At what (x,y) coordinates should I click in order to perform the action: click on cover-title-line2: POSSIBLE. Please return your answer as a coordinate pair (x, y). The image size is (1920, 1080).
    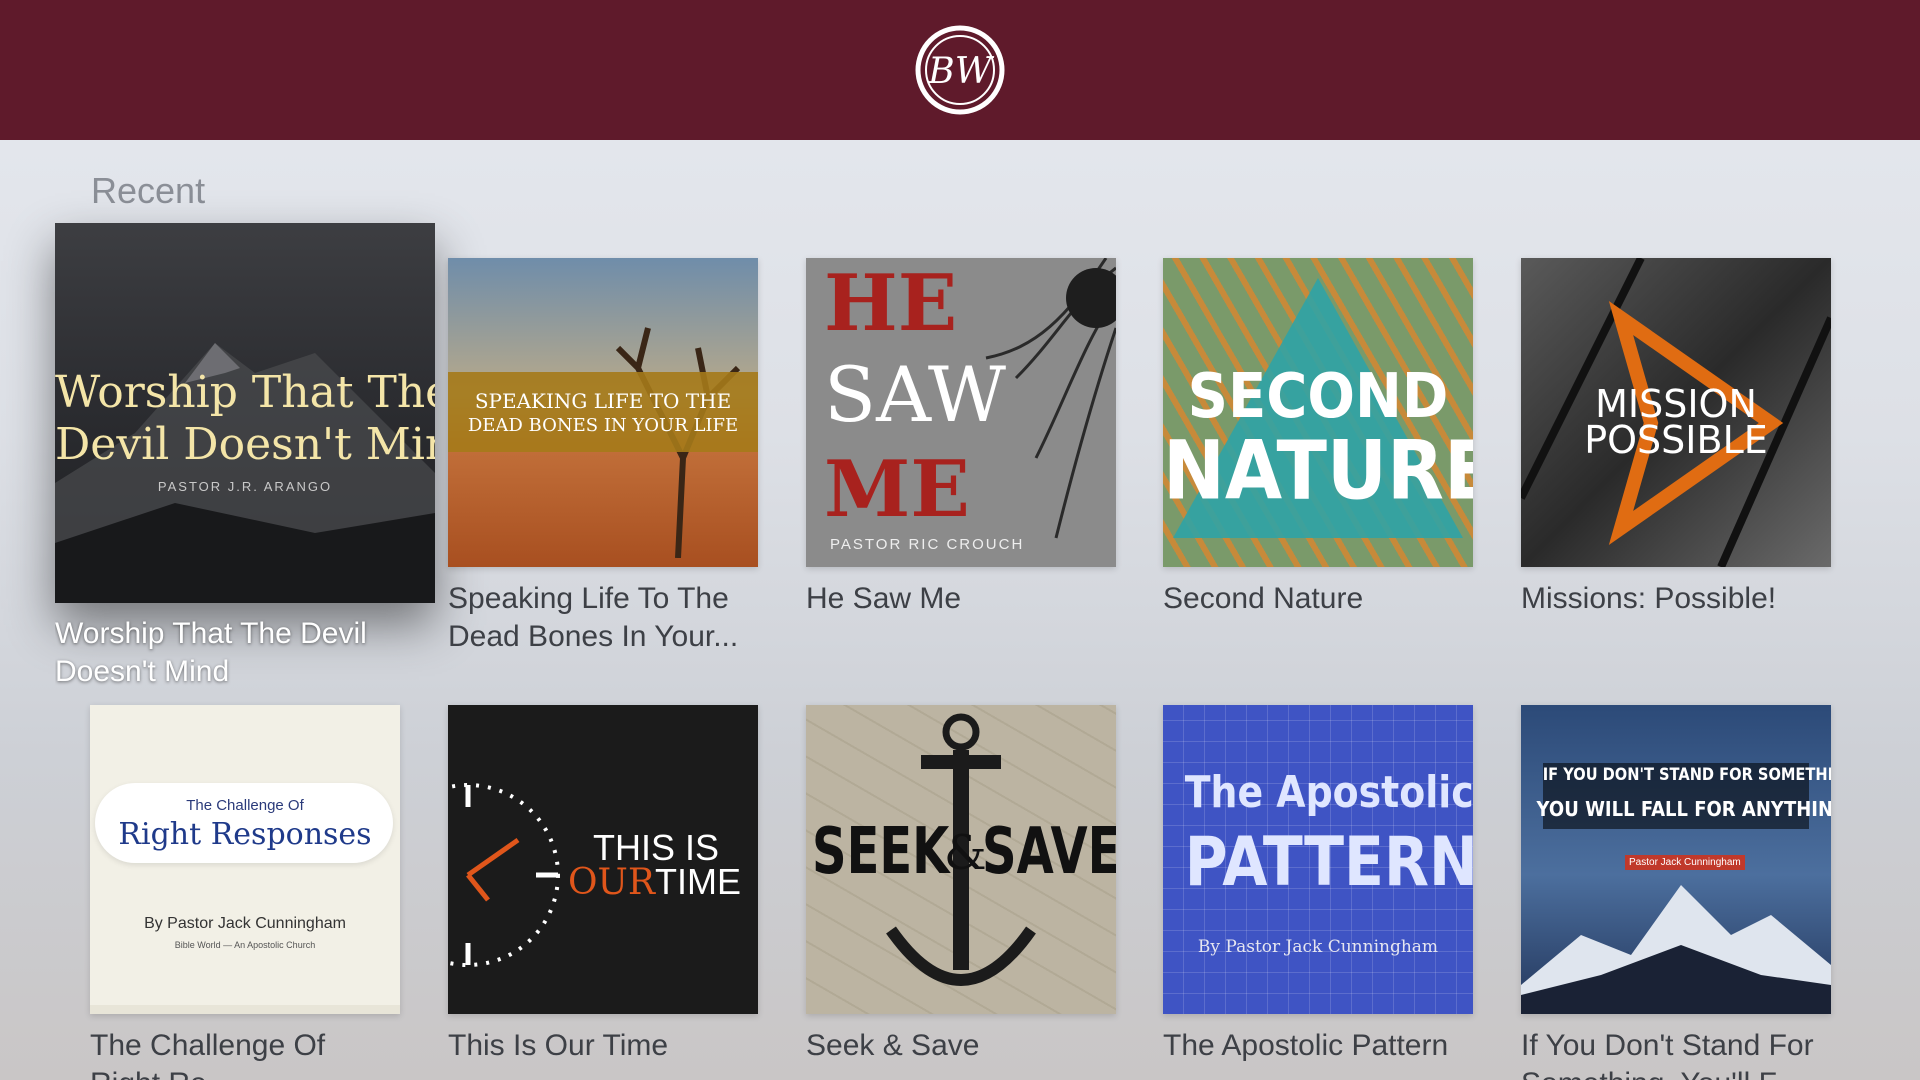
    Looking at the image, I should click on (1676, 440).